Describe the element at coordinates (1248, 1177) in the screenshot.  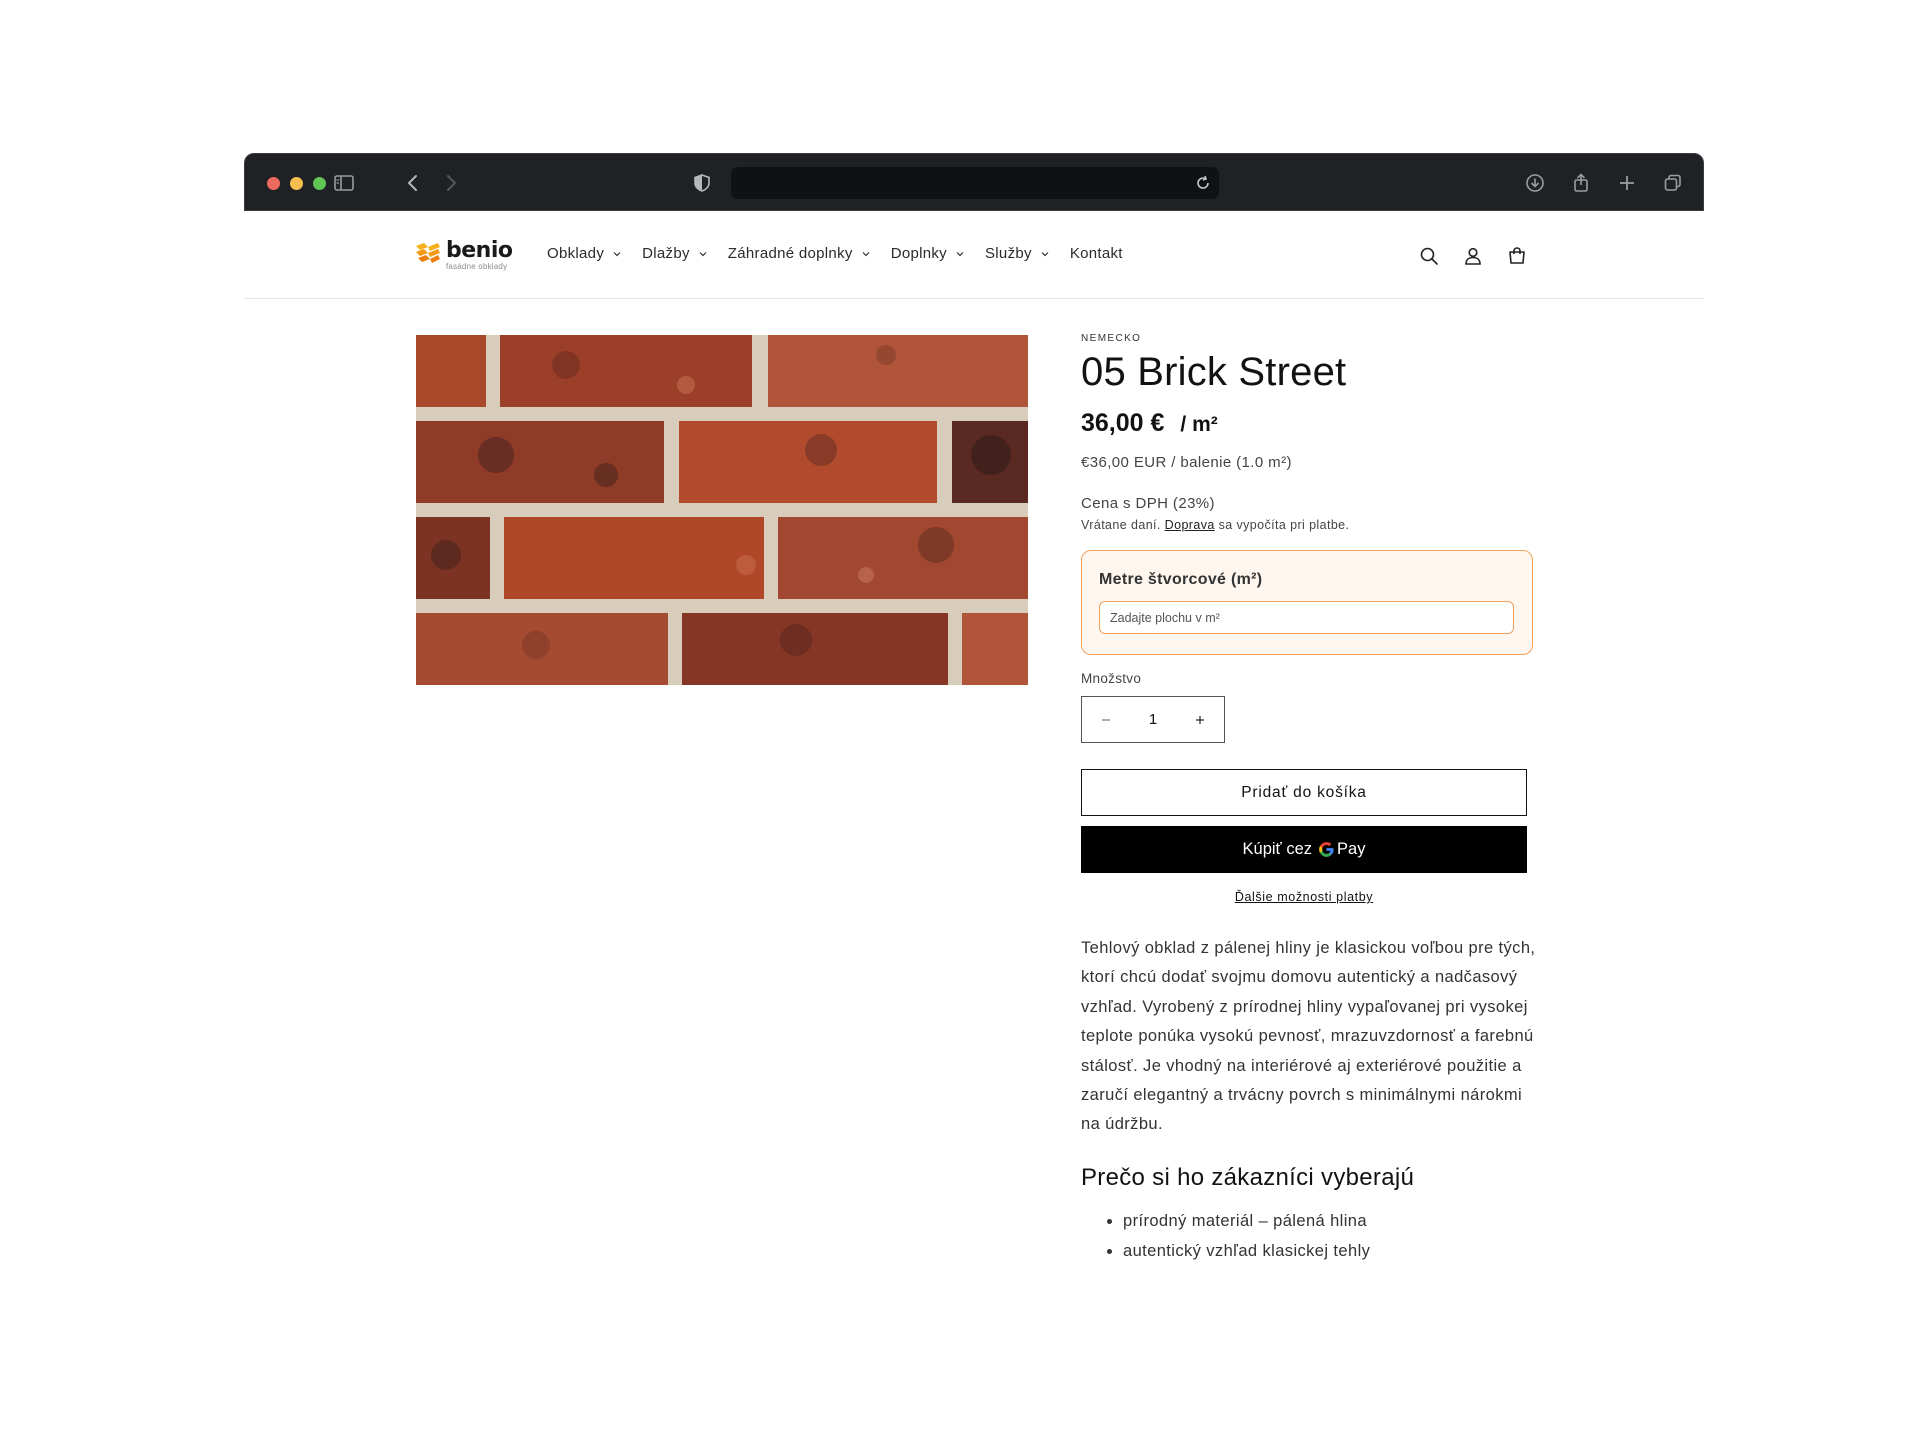
I see `why-heading: Prečo si ho zákazníci vyberajú` at that location.